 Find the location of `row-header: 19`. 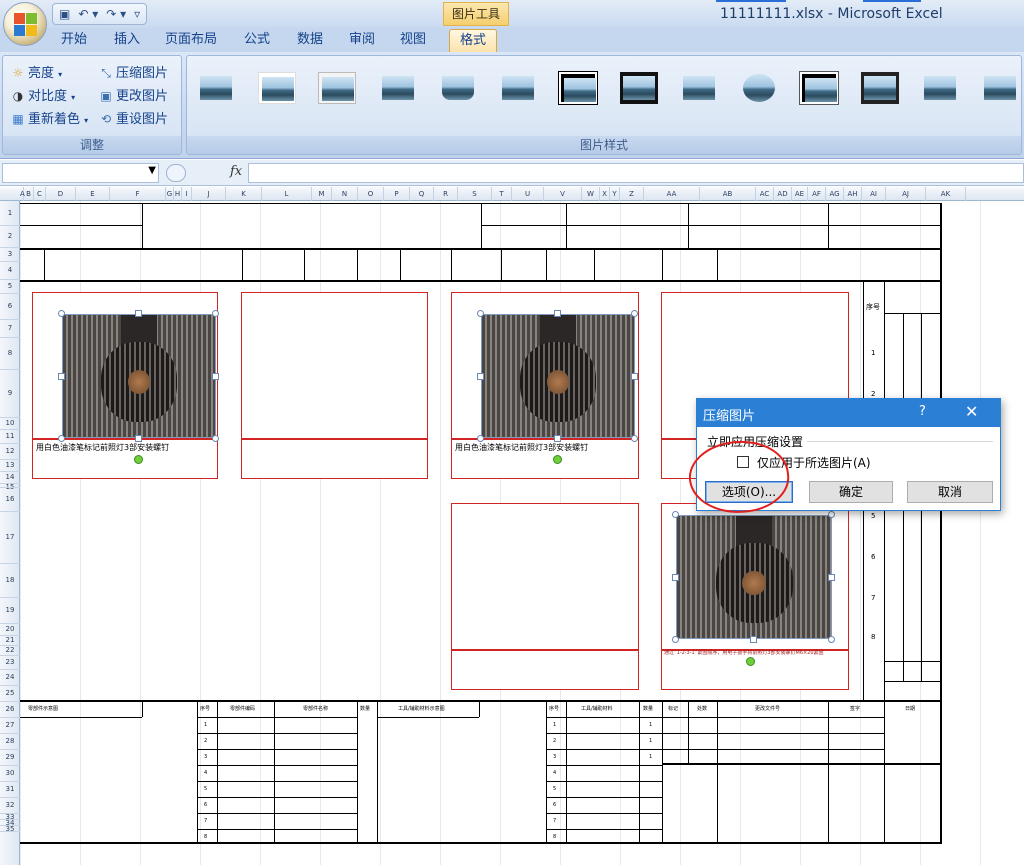

row-header: 19 is located at coordinates (10, 610).